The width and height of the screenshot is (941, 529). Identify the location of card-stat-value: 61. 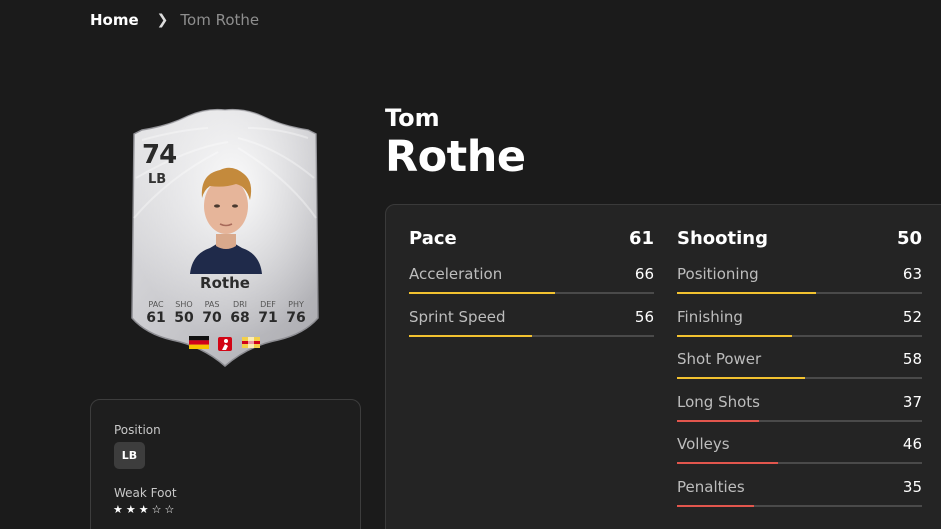
(156, 318).